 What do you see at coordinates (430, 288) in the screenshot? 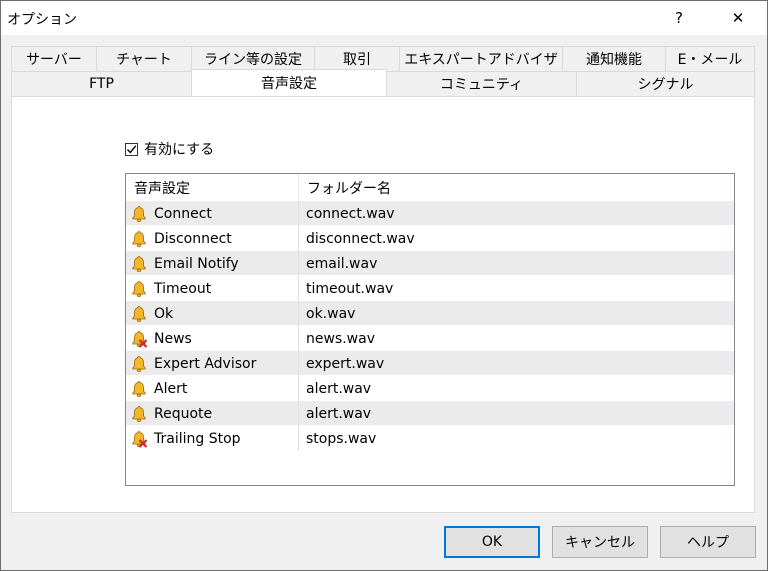
I see `table-row: Timeout timeout.wav` at bounding box center [430, 288].